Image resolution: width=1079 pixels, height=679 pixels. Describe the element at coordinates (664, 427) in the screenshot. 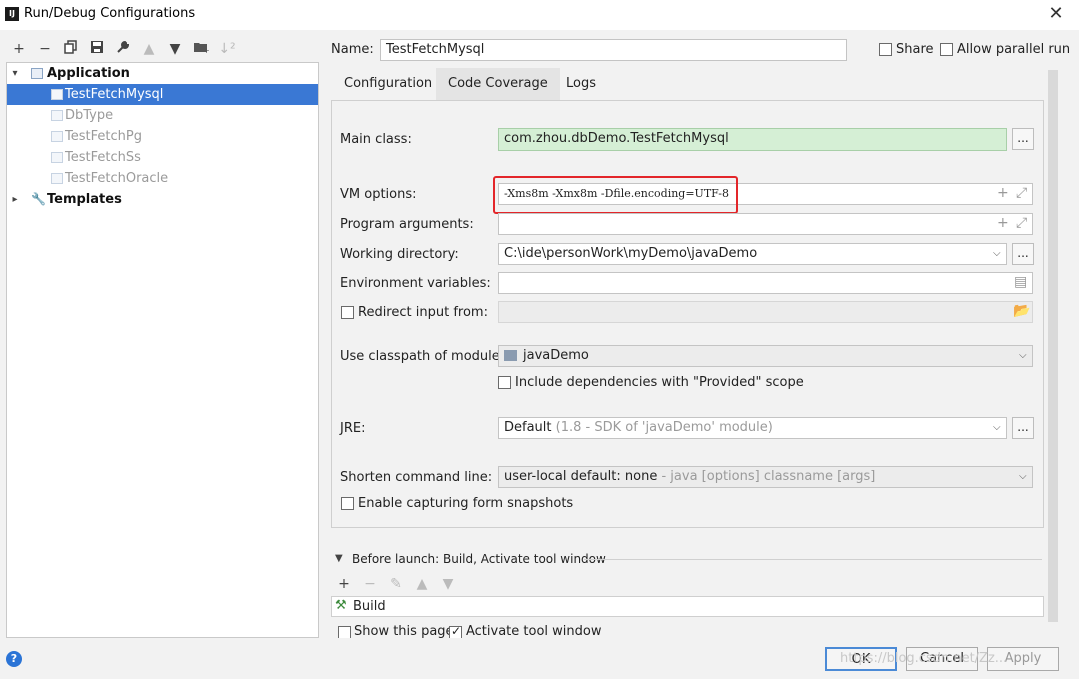

I see `jre-hint: (1.8 - SDK of 'javaDemo' module)` at that location.